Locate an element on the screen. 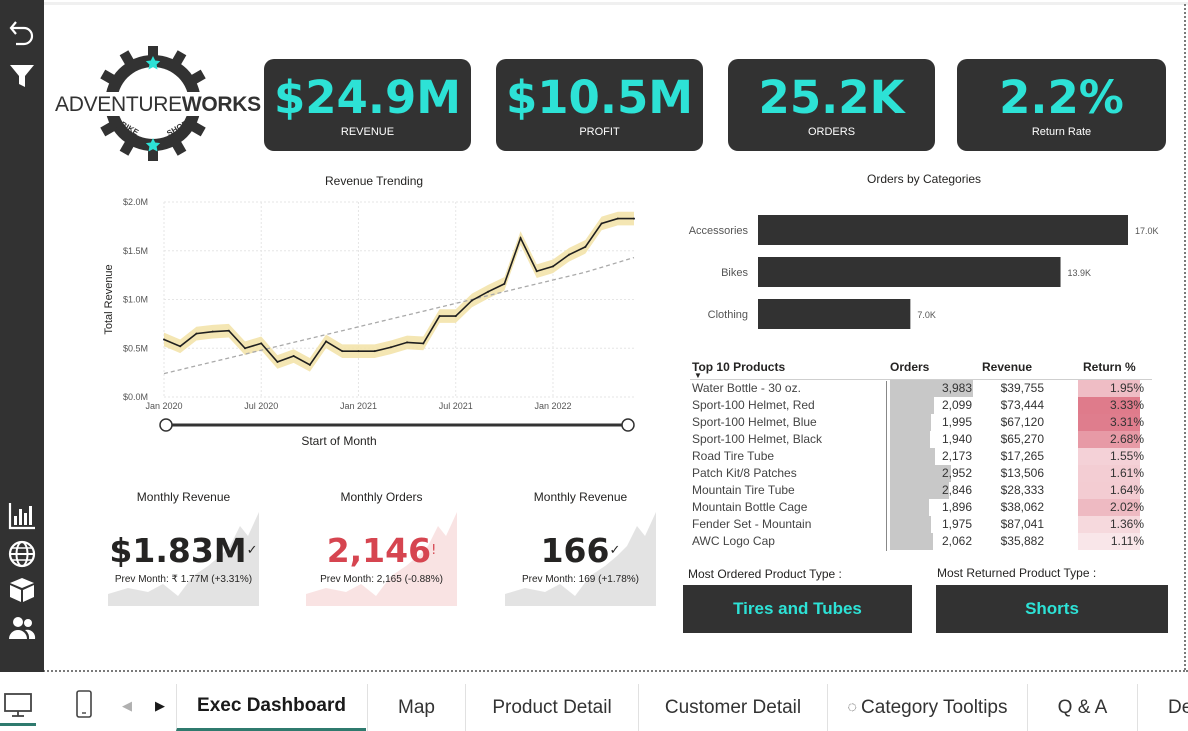  tab-customer-detail: Customer Detail is located at coordinates (732, 707).